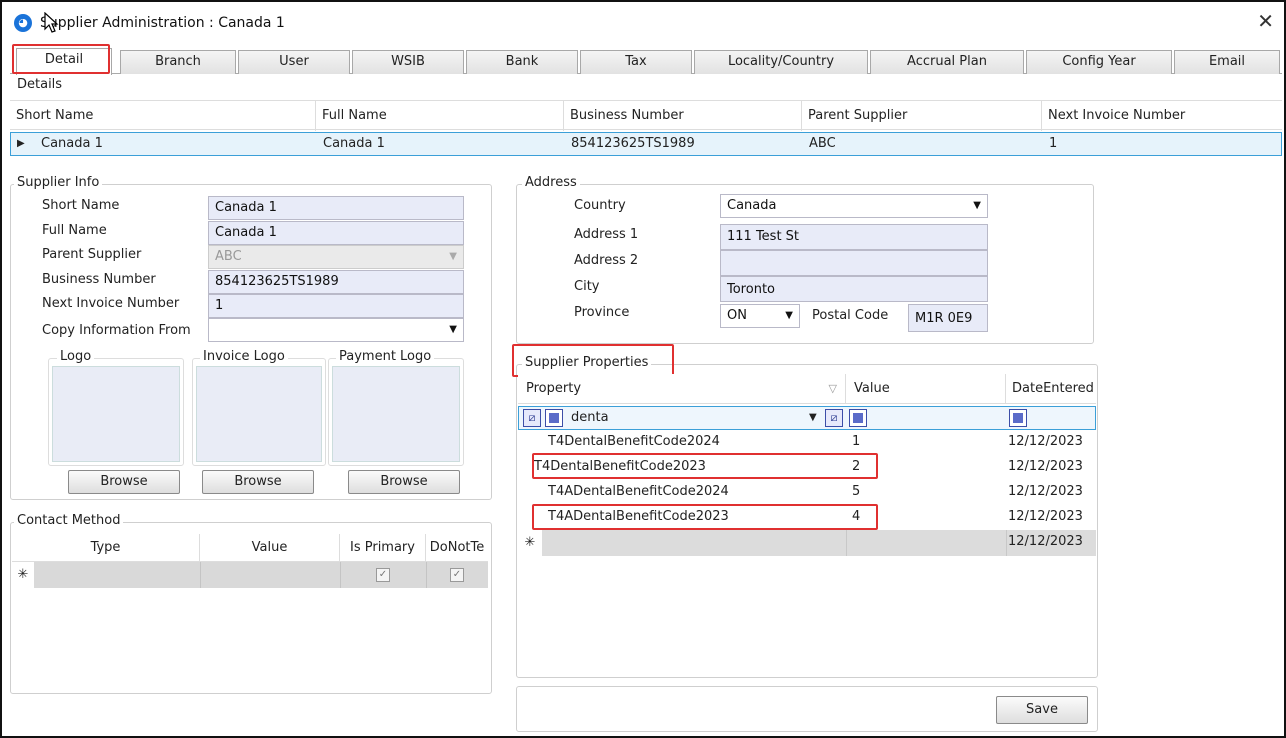 This screenshot has width=1286, height=738. Describe the element at coordinates (807, 492) in the screenshot. I see `table-row: T4ADentalBenefitCode2024 5 12/12/2023` at that location.